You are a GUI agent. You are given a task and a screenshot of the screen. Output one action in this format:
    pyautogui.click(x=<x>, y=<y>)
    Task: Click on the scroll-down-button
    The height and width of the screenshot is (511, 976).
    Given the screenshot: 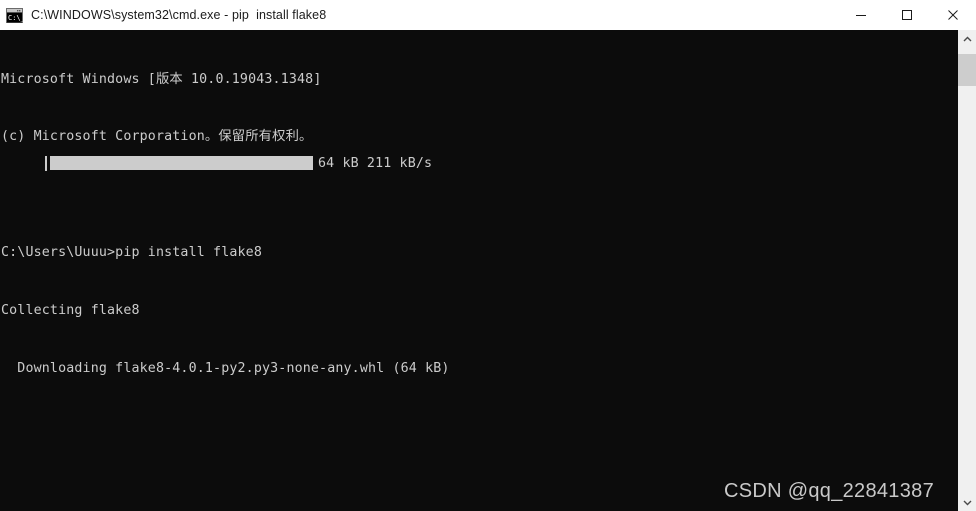 What is the action you would take?
    pyautogui.click(x=967, y=502)
    